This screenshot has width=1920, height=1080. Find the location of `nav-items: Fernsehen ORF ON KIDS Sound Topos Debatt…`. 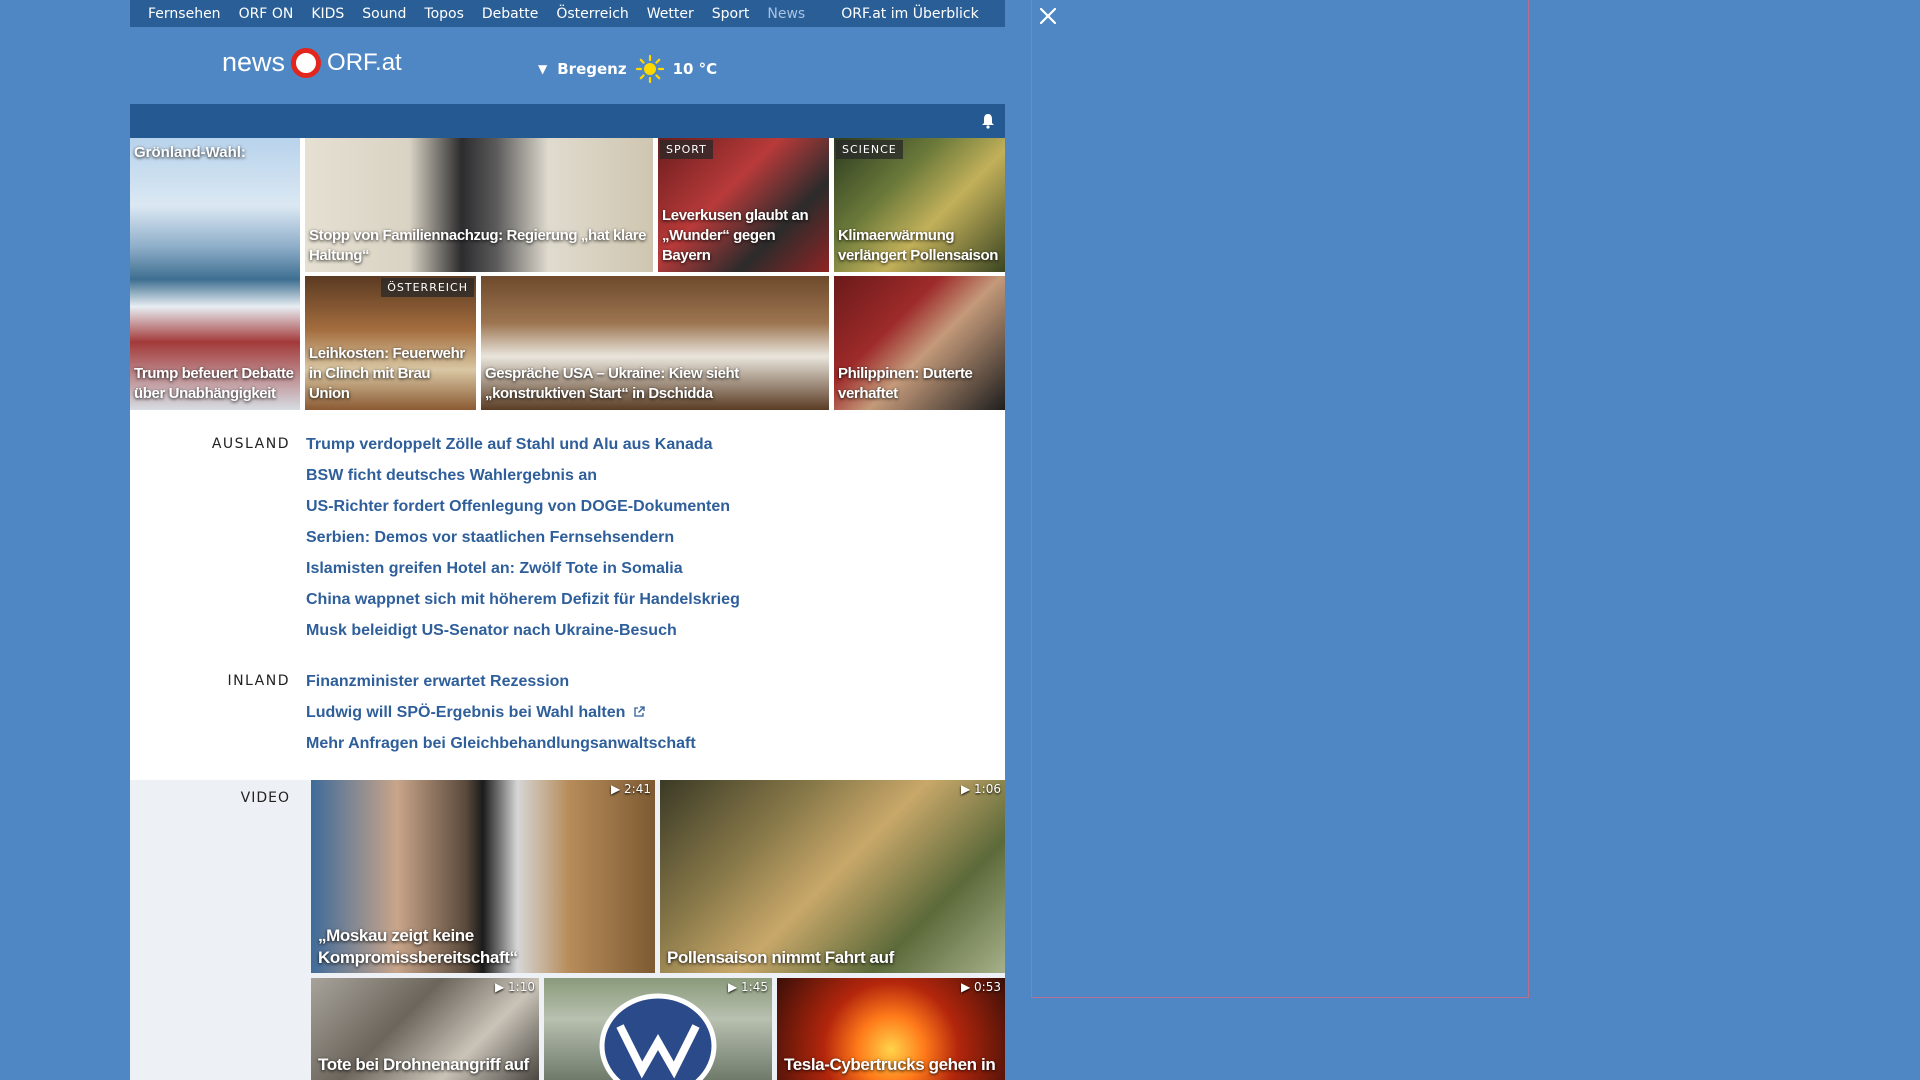

nav-items: Fernsehen ORF ON KIDS Sound Topos Debatt… is located at coordinates (467, 14).